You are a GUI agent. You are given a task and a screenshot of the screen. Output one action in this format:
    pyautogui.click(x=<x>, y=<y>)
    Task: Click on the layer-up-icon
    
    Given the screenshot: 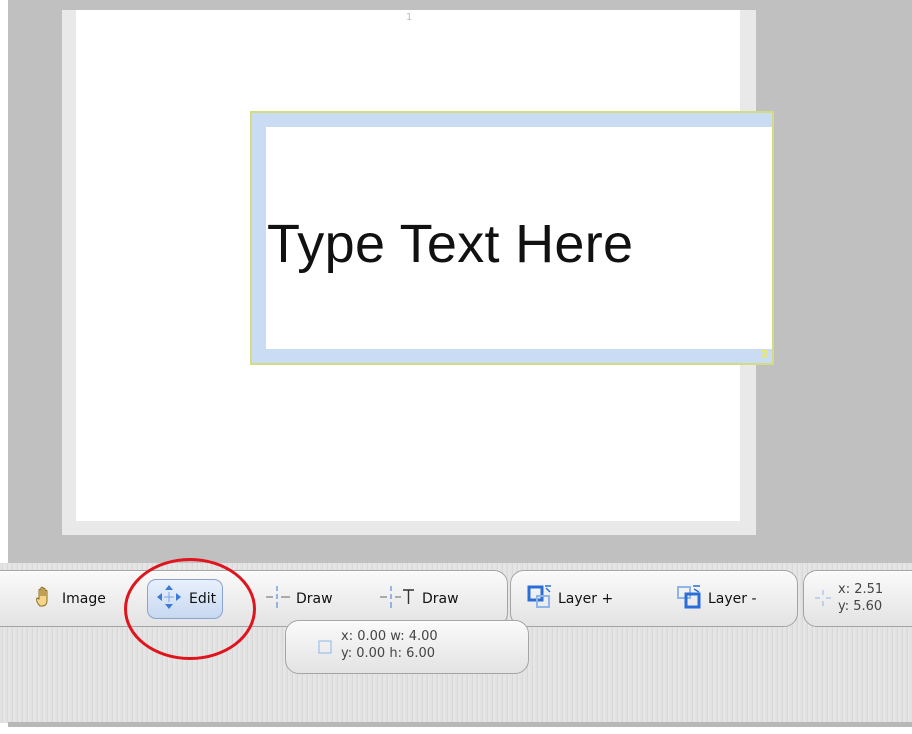 What is the action you would take?
    pyautogui.click(x=540, y=599)
    